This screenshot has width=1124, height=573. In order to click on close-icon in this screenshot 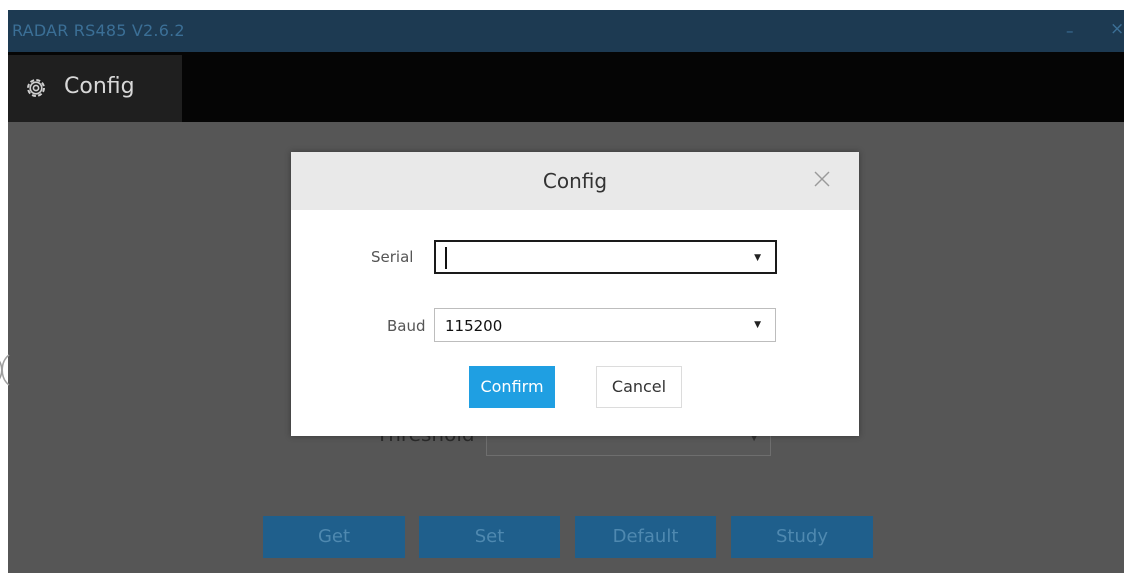, I will do `click(822, 179)`.